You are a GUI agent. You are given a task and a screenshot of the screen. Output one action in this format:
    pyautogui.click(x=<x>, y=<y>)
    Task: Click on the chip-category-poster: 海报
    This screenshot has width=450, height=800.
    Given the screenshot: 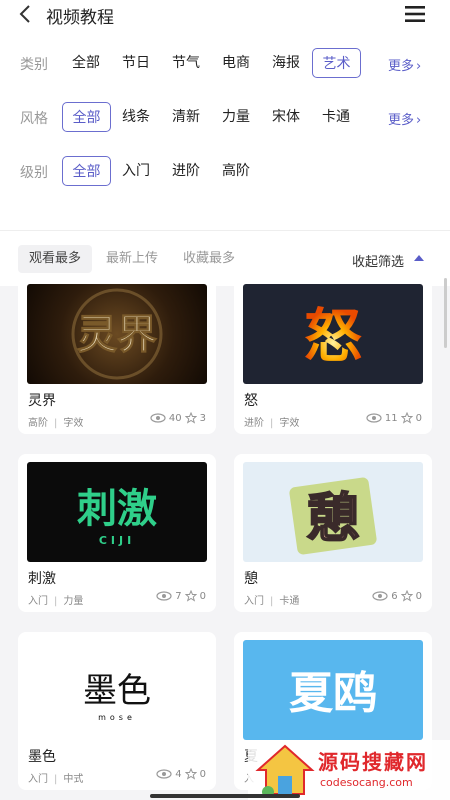 What is the action you would take?
    pyautogui.click(x=286, y=63)
    